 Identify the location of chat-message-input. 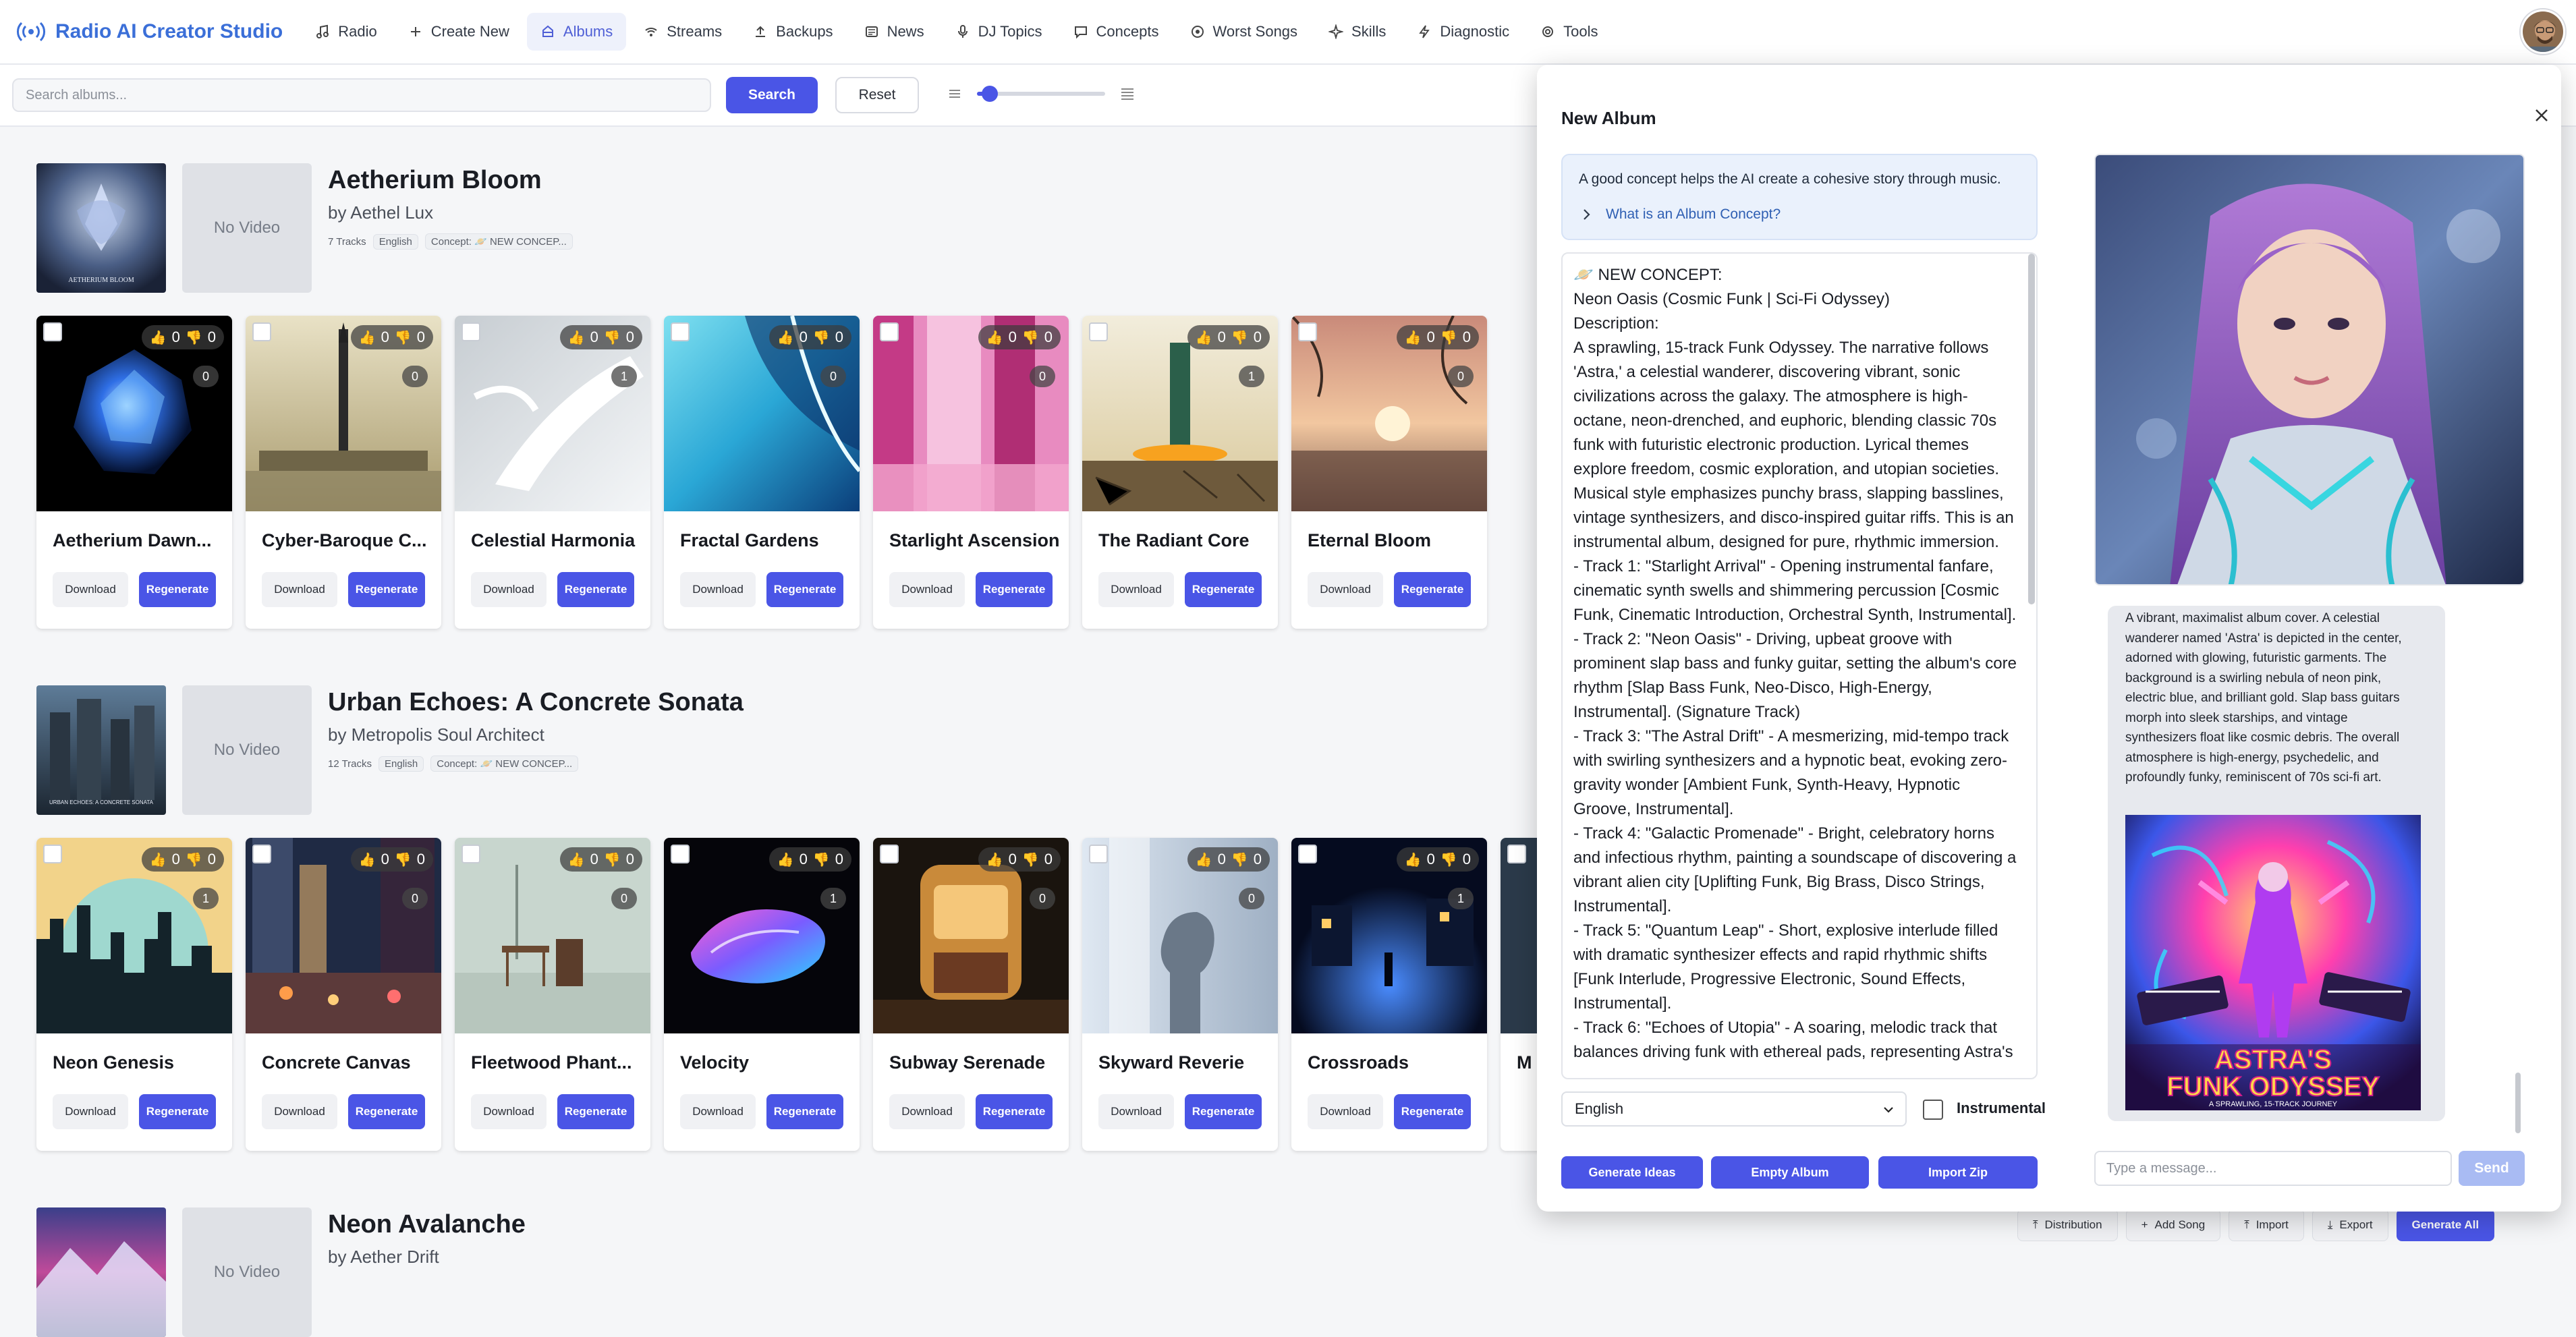
(2273, 1168).